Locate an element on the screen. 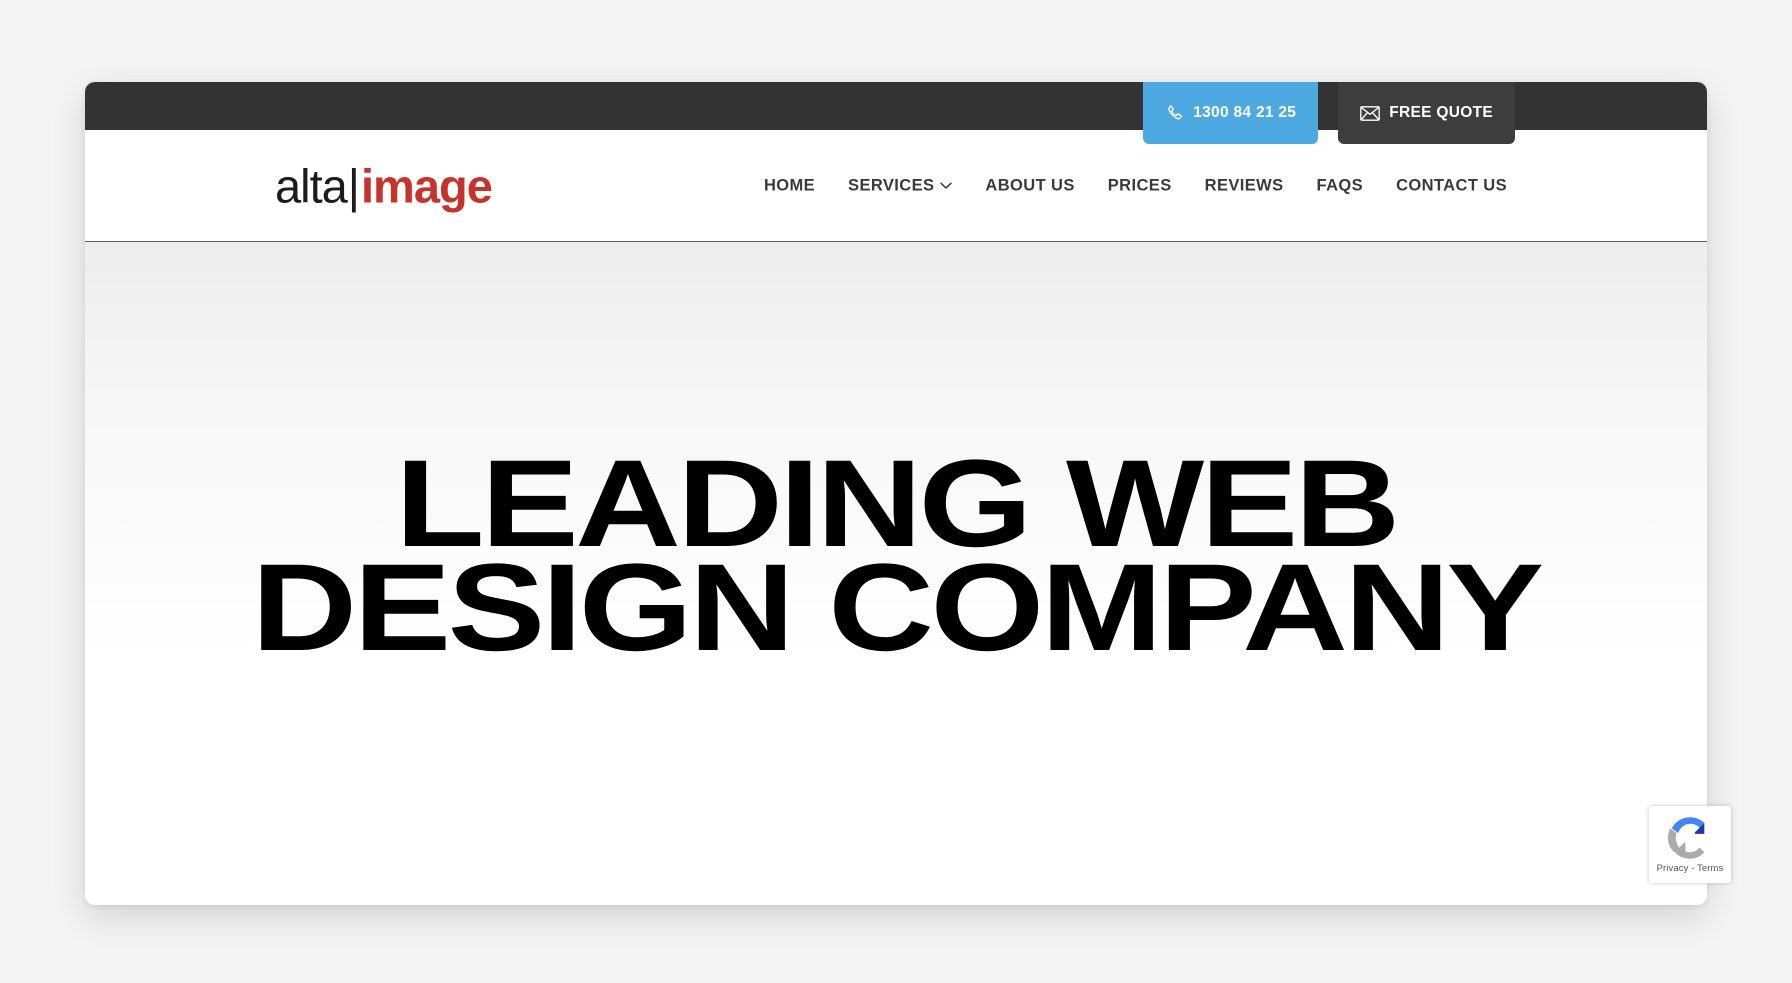 The image size is (1792, 983). site-header: alta|image HOME SERVICES ABOUT US PRICES is located at coordinates (896, 186).